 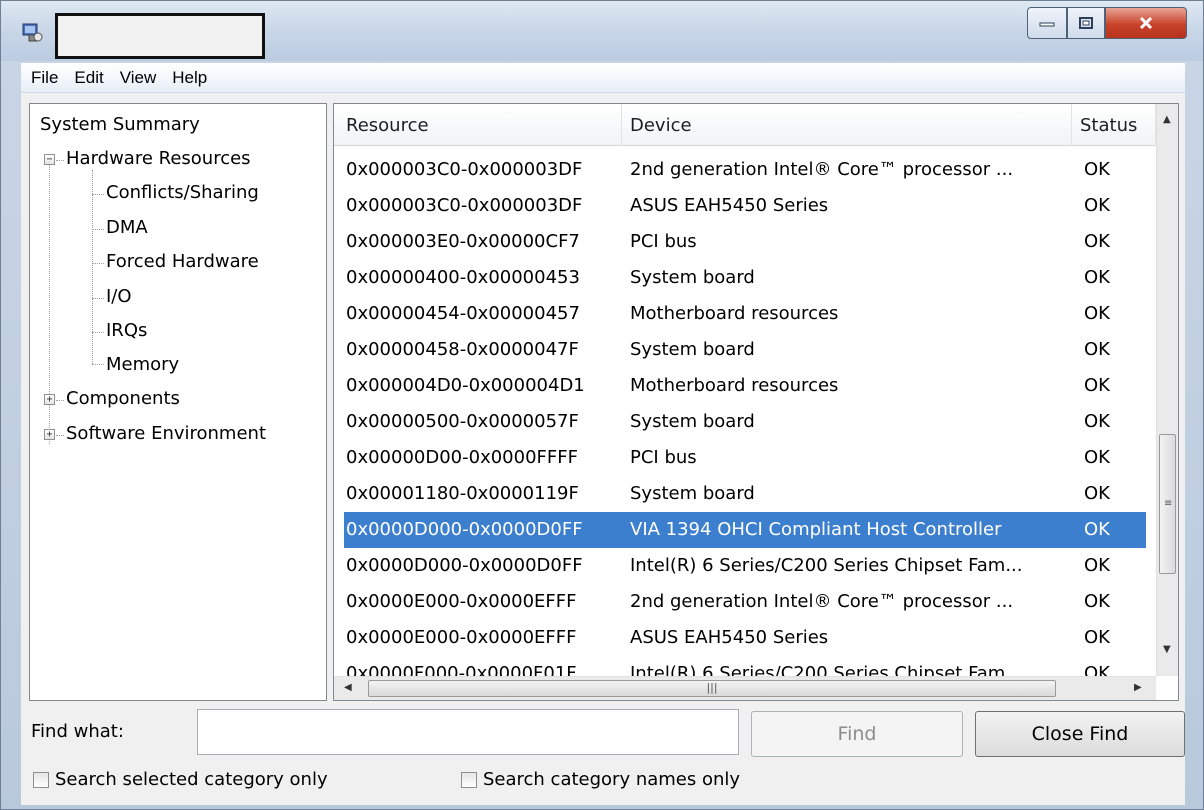 I want to click on menu-help: Help, so click(x=189, y=78).